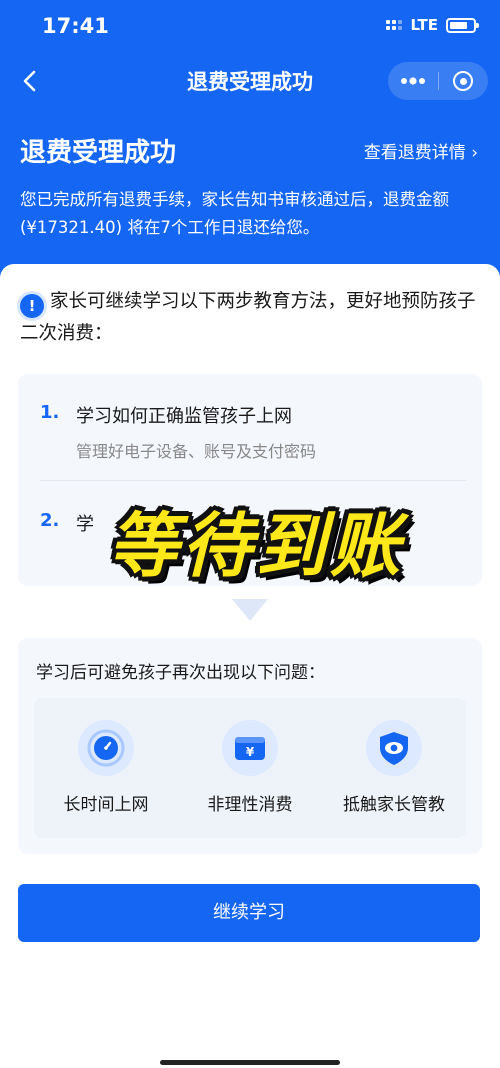 This screenshot has width=500, height=1068. What do you see at coordinates (253, 480) in the screenshot?
I see `divider` at bounding box center [253, 480].